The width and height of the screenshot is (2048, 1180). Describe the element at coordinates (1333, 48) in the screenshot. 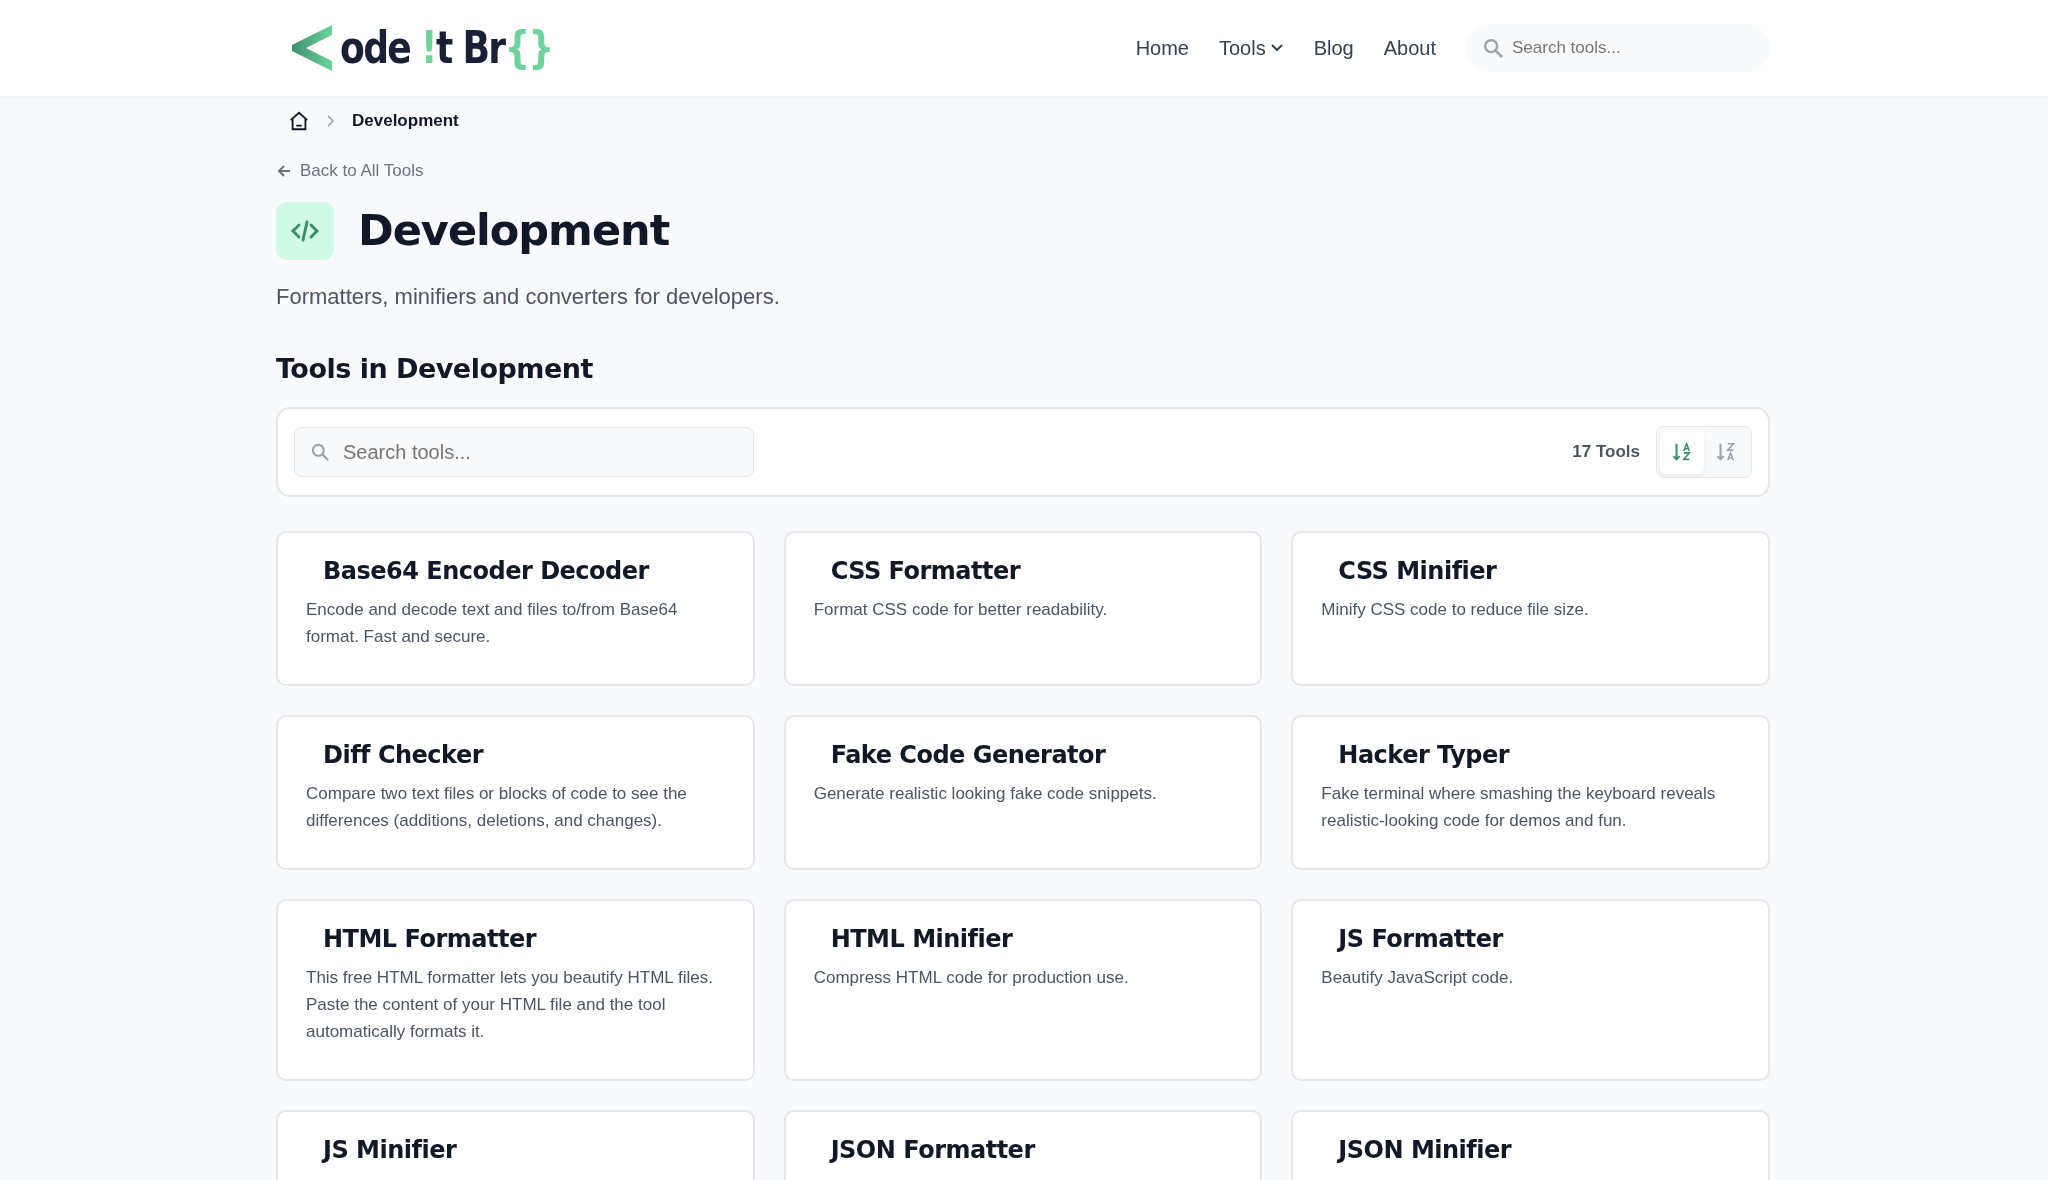

I see `nav-link: Blog` at that location.